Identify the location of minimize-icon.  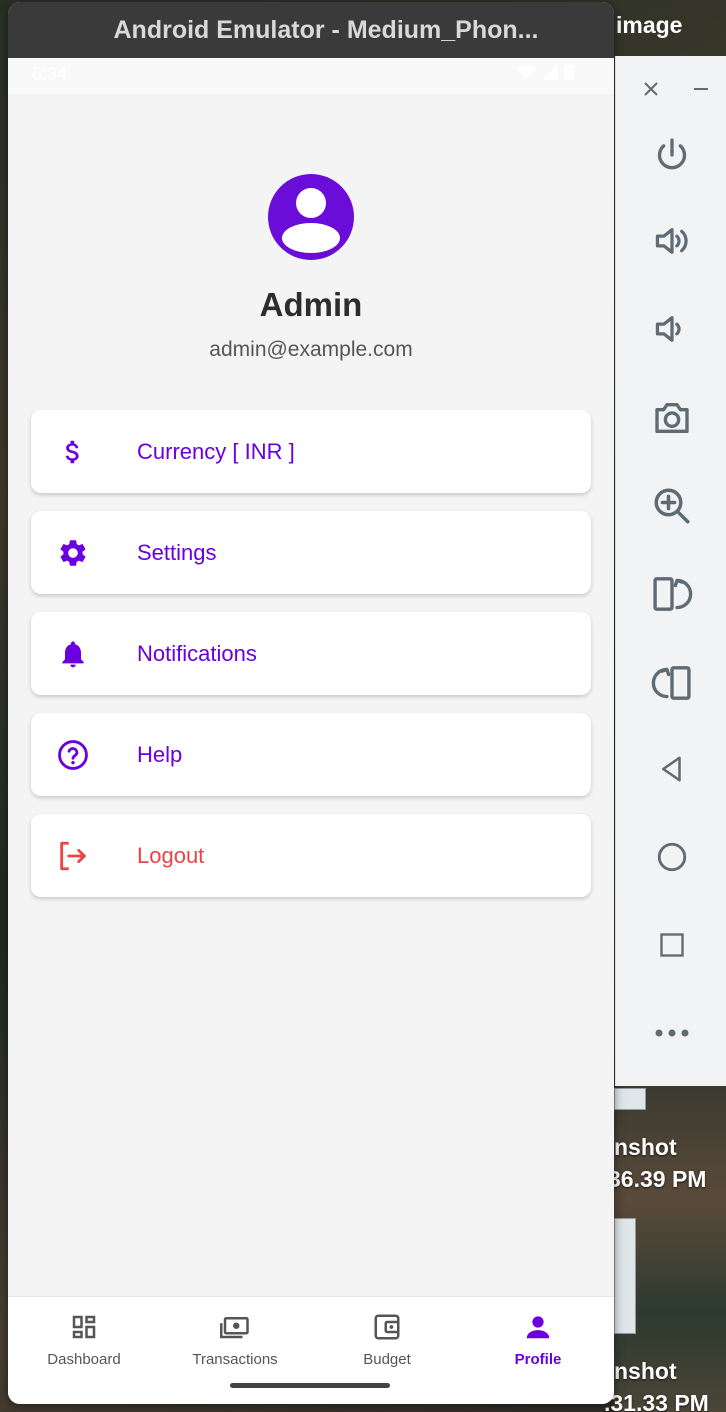
(701, 89).